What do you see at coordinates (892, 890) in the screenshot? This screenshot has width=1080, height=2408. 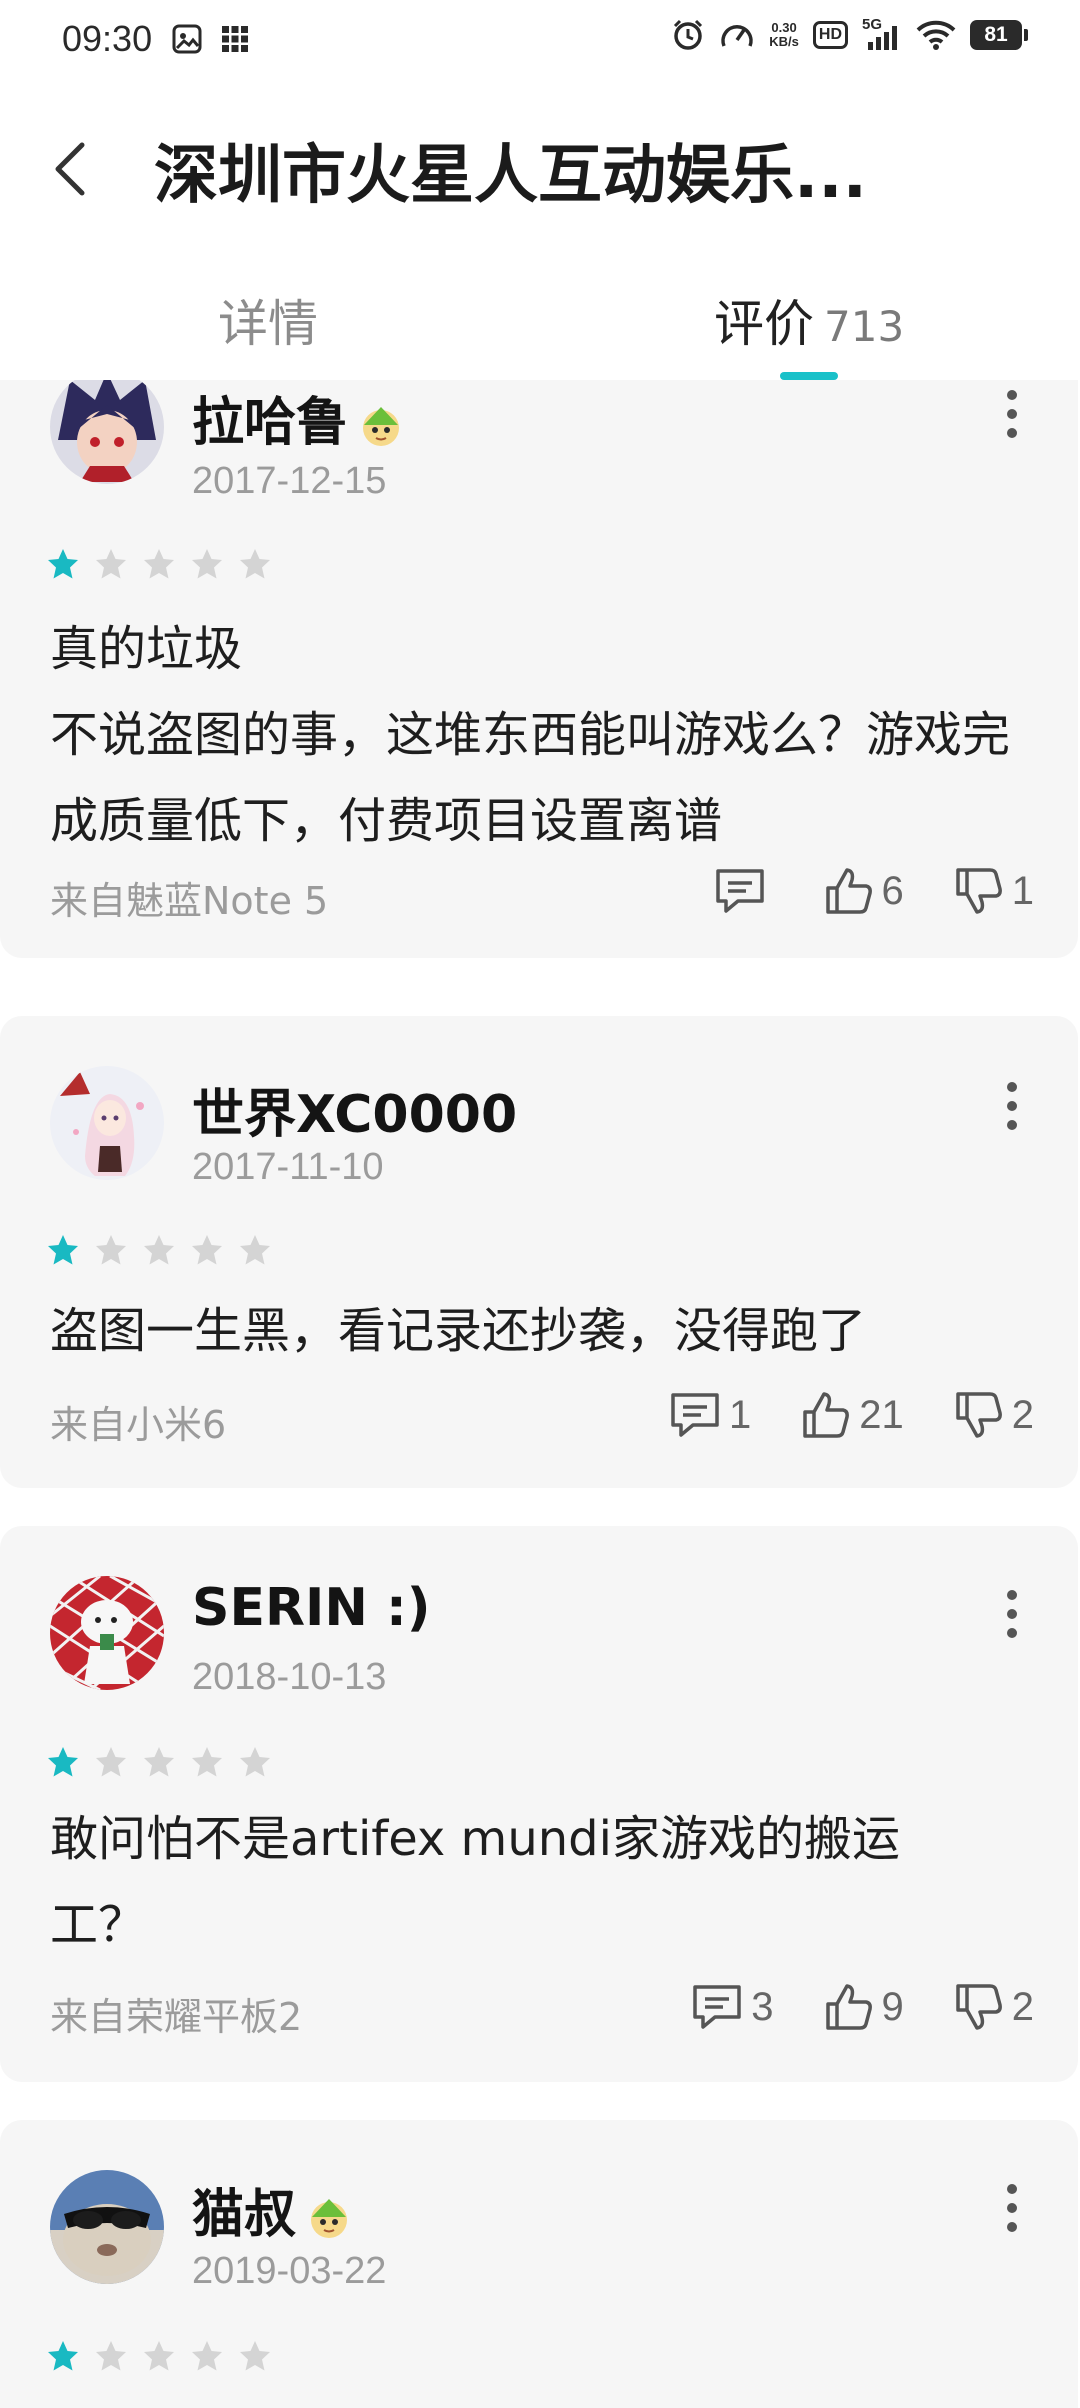 I see `like-count: 6` at bounding box center [892, 890].